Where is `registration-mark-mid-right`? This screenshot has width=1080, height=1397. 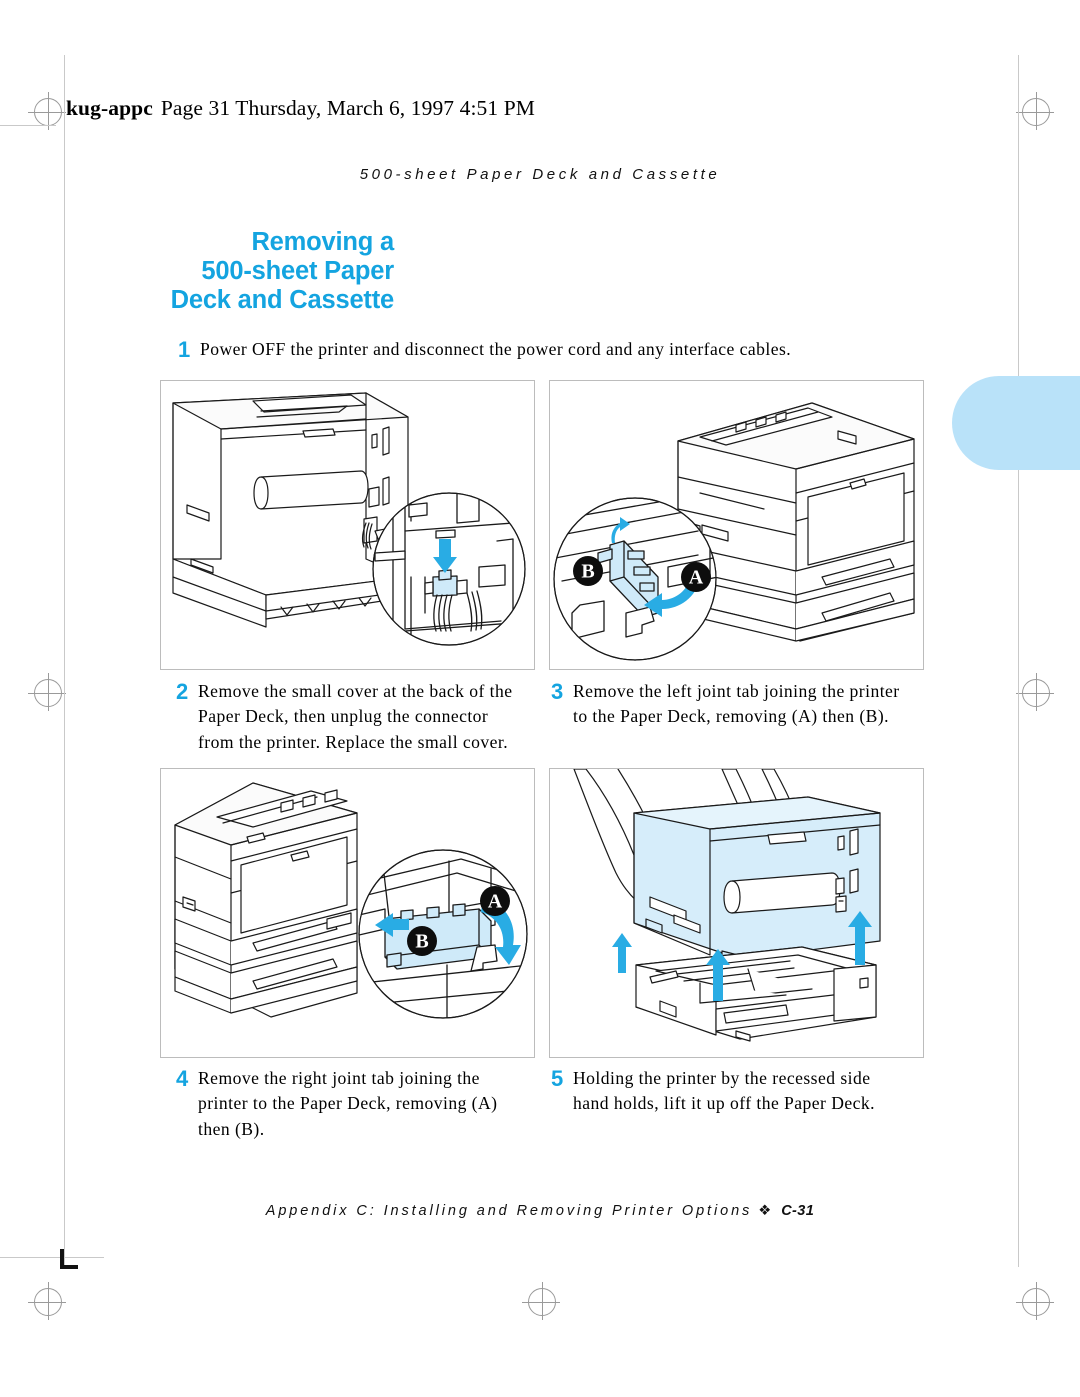
registration-mark-mid-right is located at coordinates (1035, 692).